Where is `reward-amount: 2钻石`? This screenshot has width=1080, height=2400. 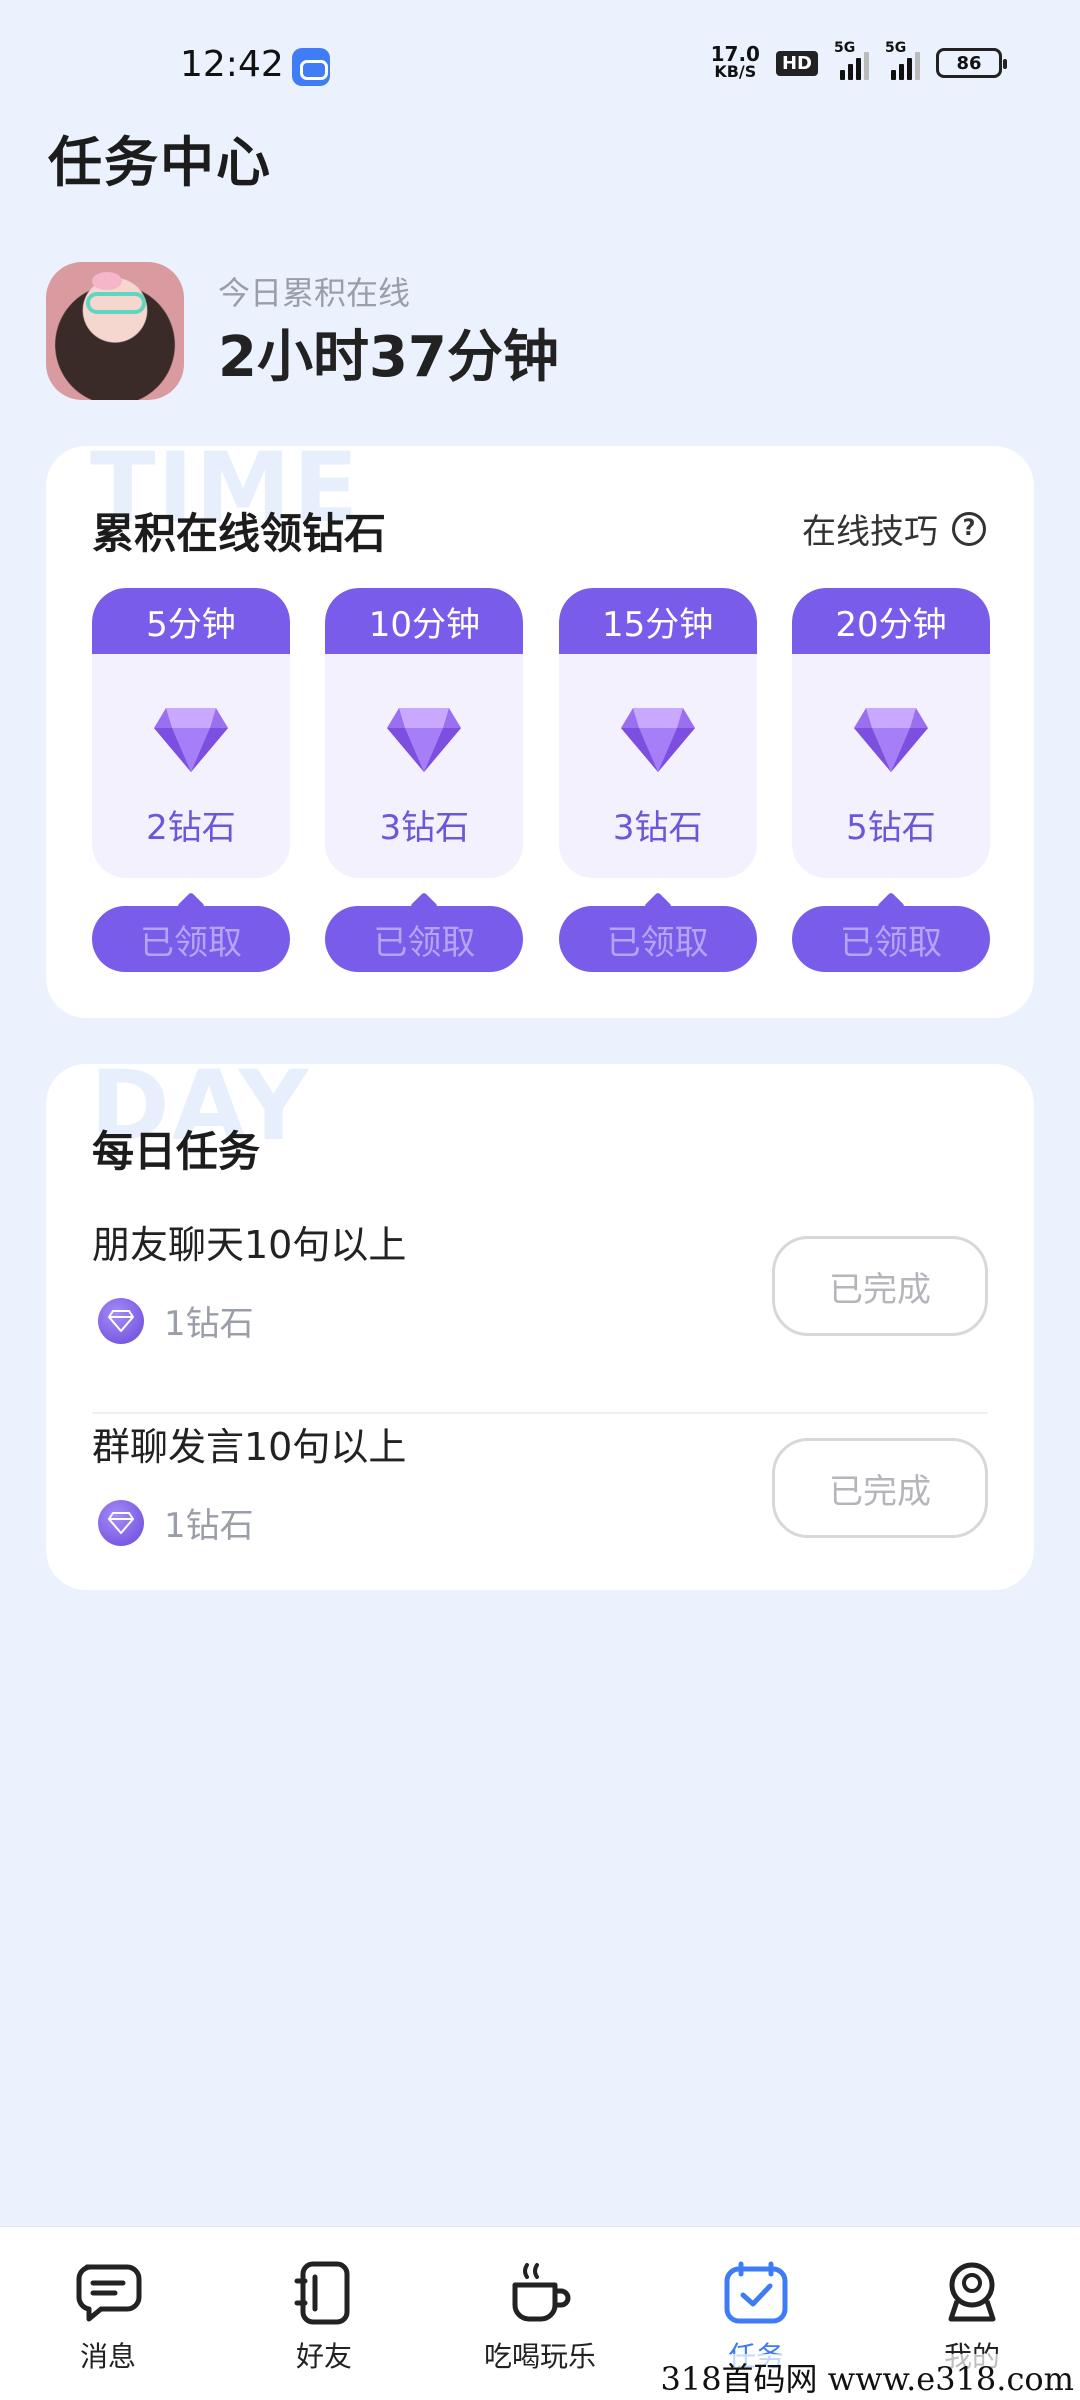
reward-amount: 2钻石 is located at coordinates (191, 828).